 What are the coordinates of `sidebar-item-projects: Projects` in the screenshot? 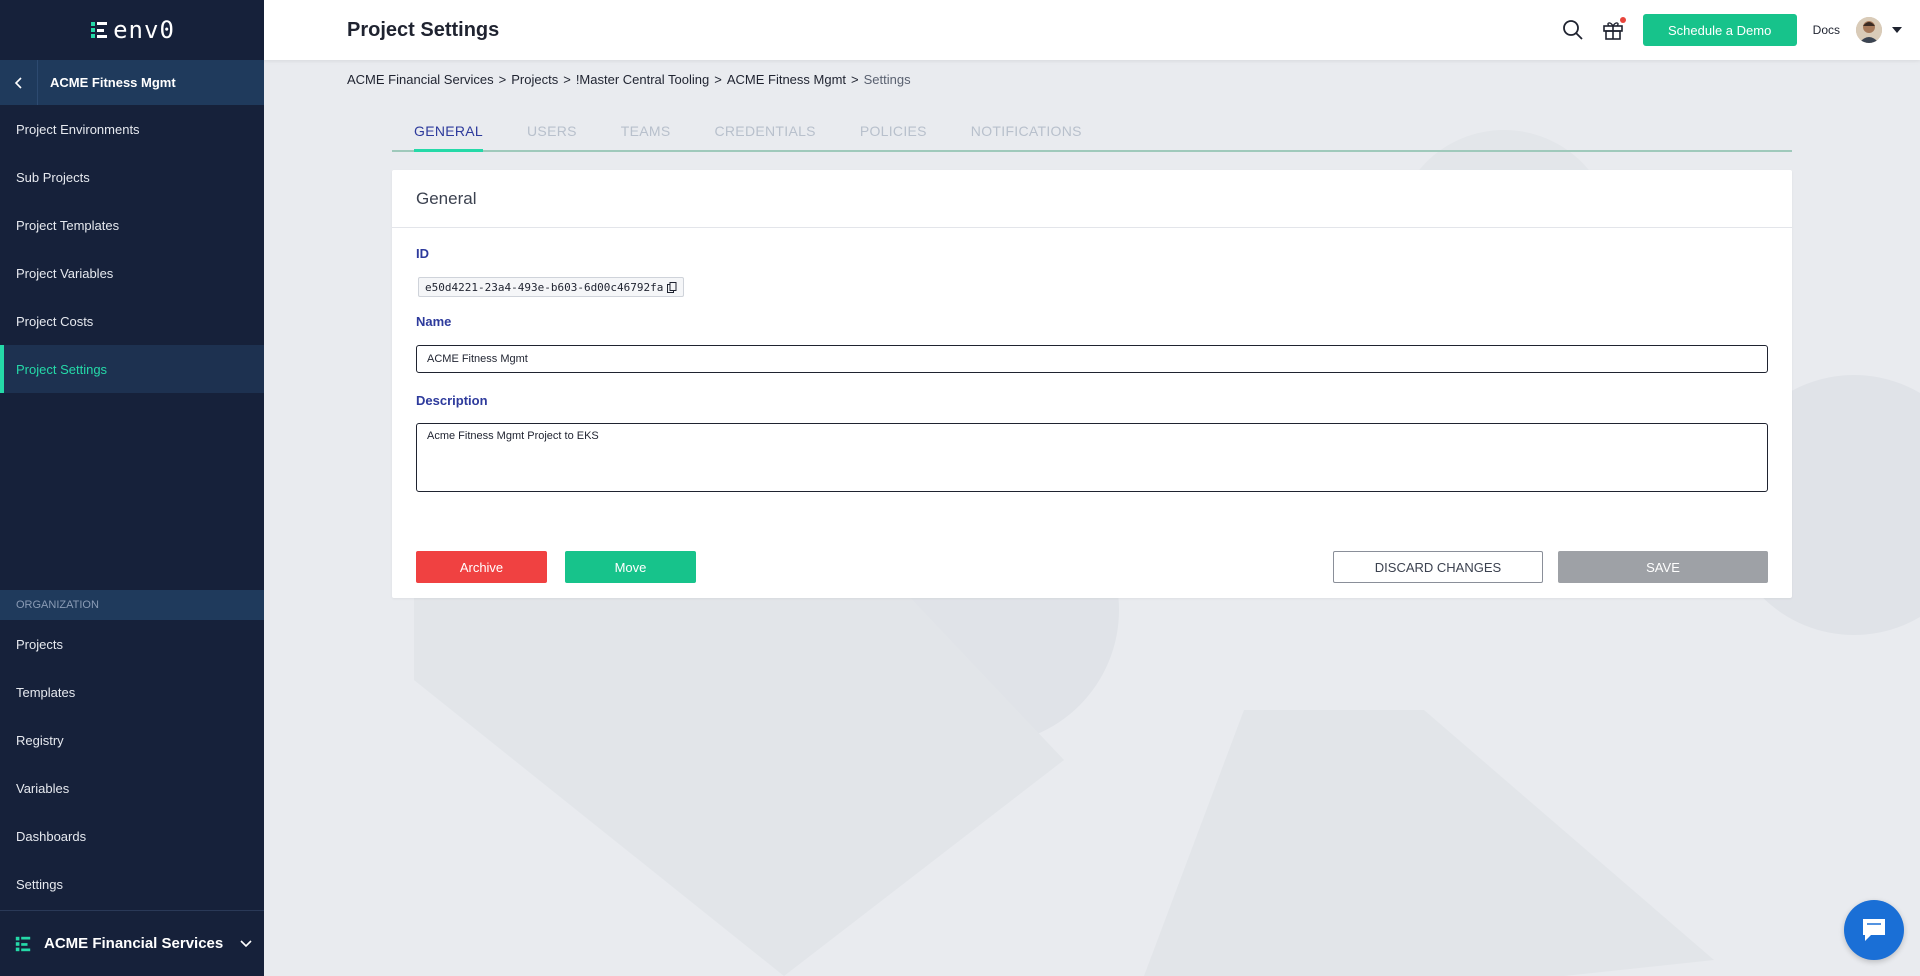 It's located at (132, 644).